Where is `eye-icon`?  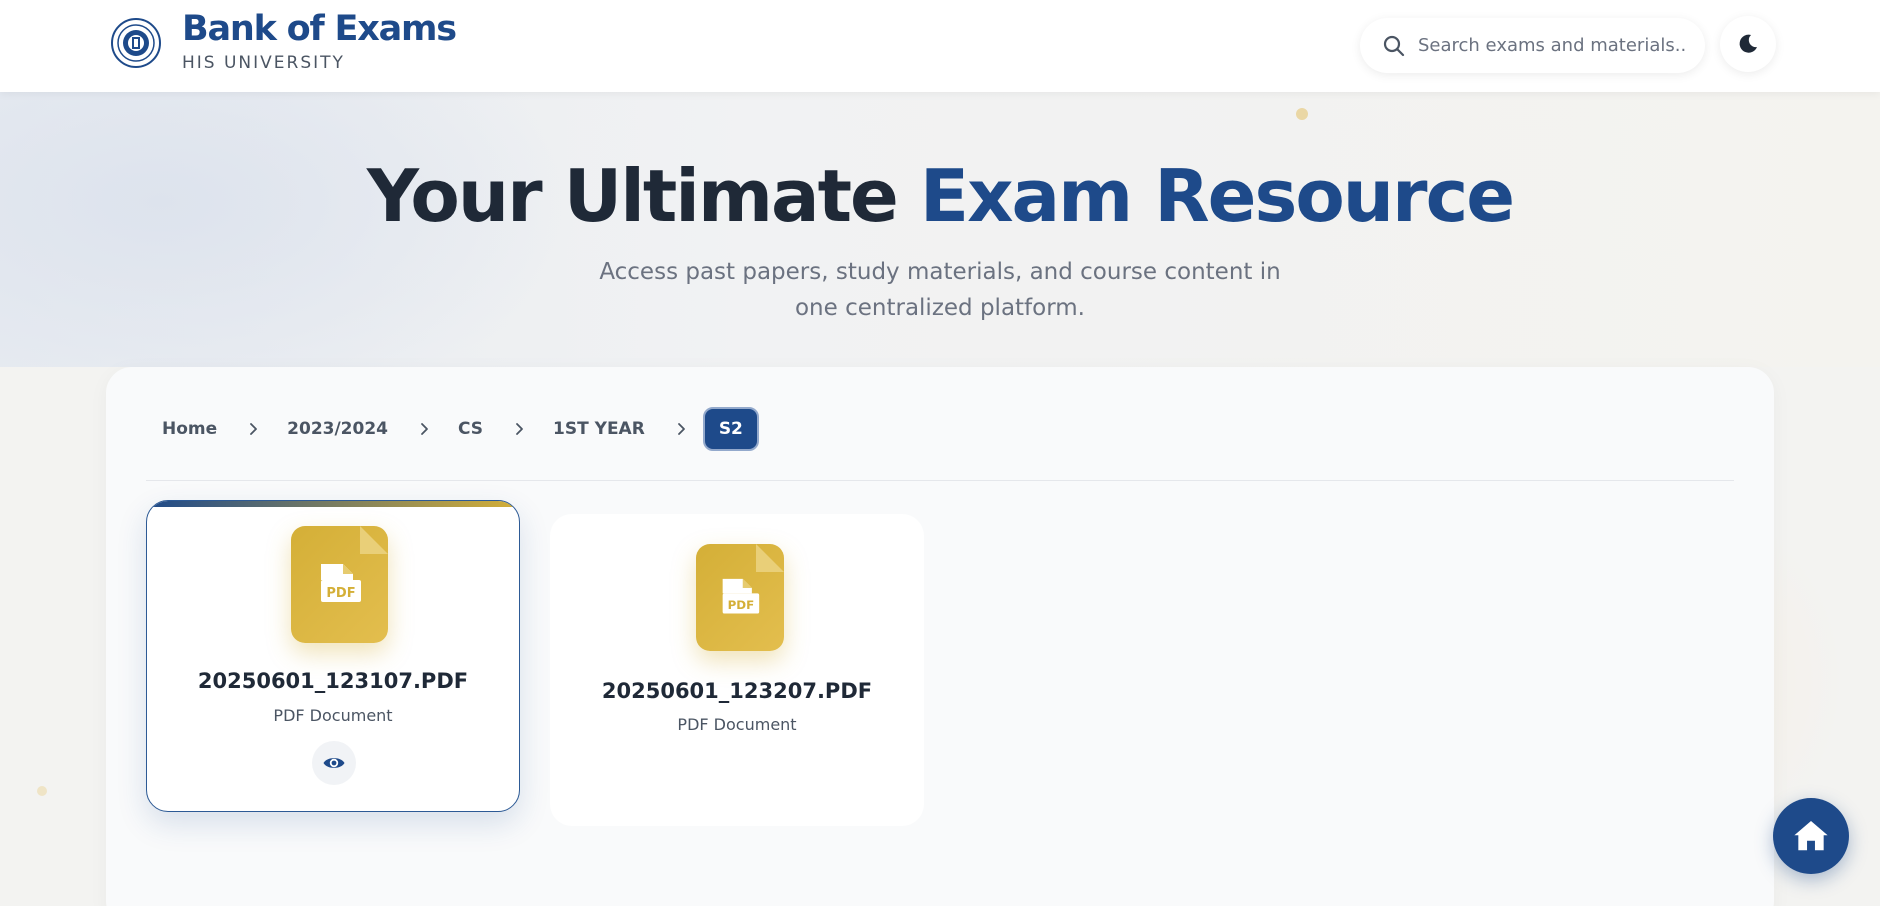 eye-icon is located at coordinates (334, 763).